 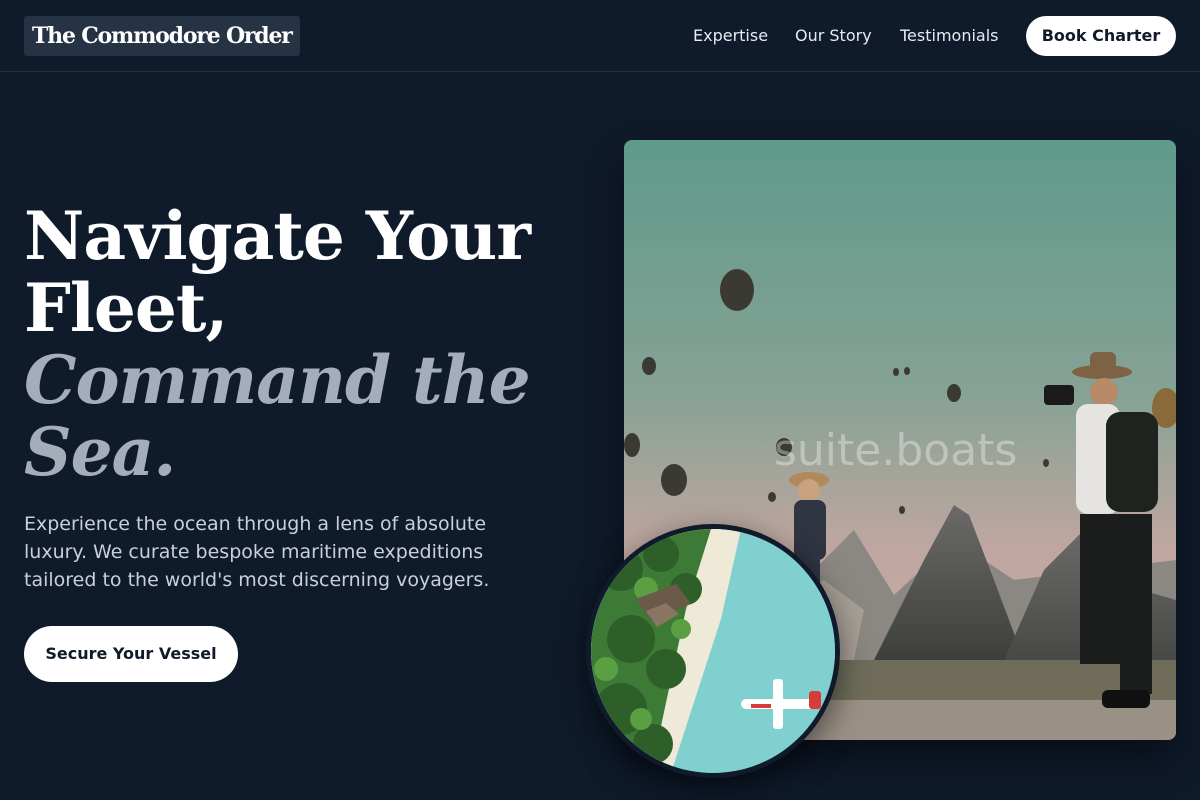 I want to click on hero-title-accent: Sea., so click(x=100, y=452).